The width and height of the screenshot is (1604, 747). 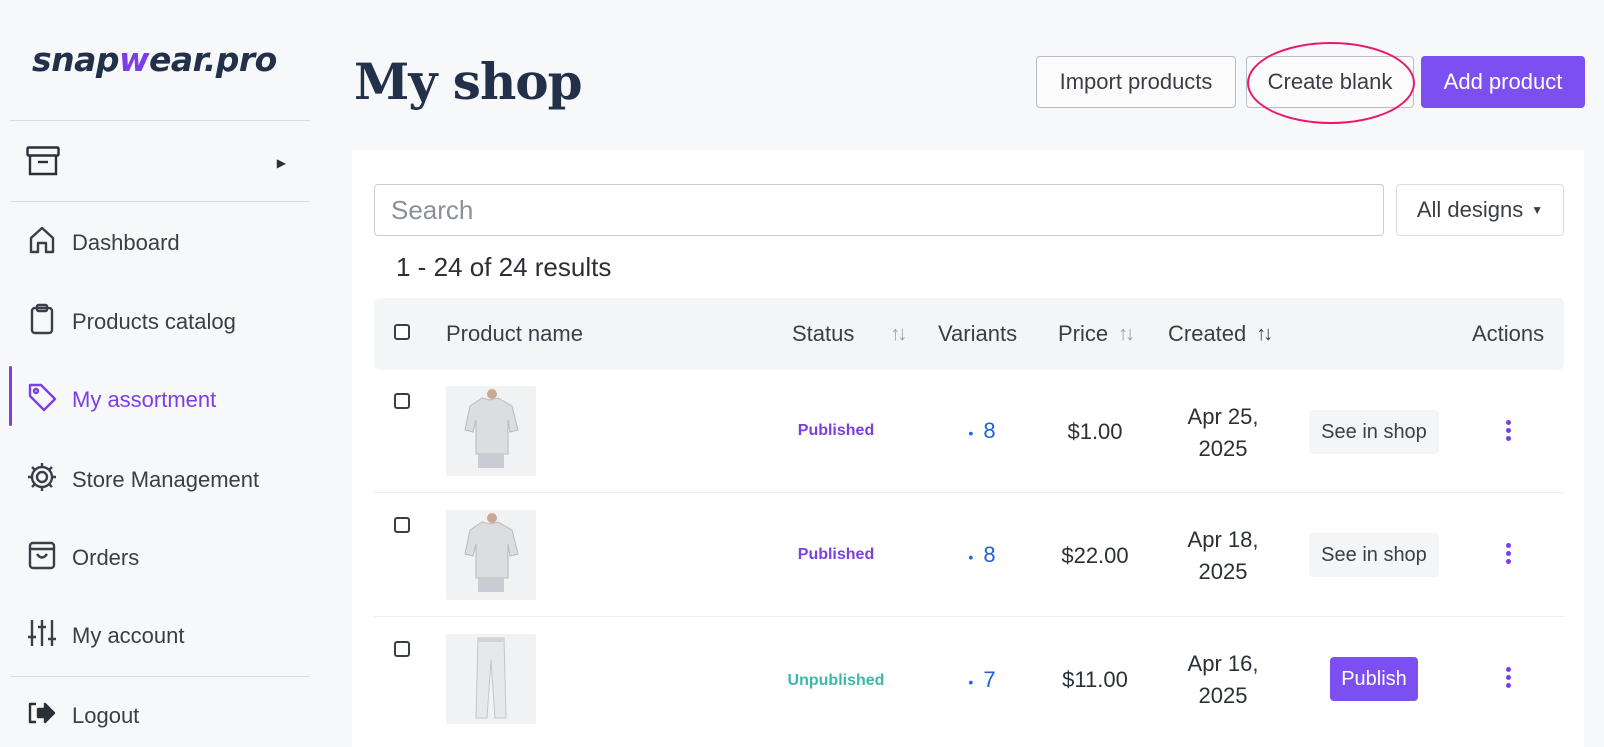 I want to click on price-value: $22.00, so click(x=1095, y=555).